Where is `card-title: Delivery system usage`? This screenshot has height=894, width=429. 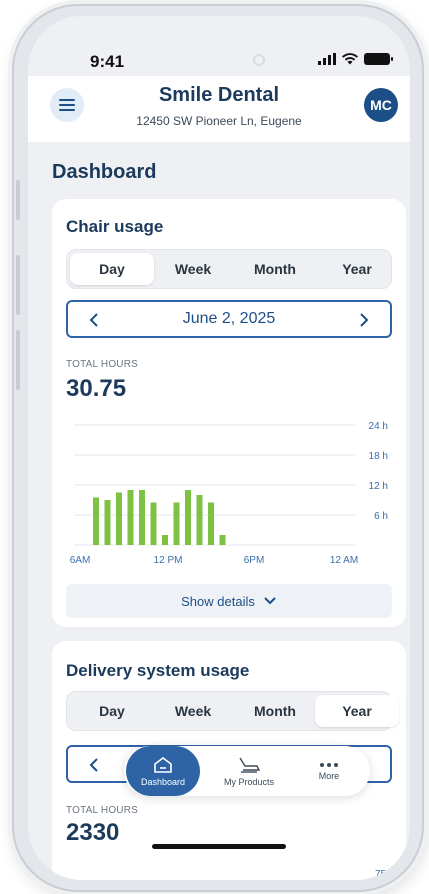 card-title: Delivery system usage is located at coordinates (158, 670).